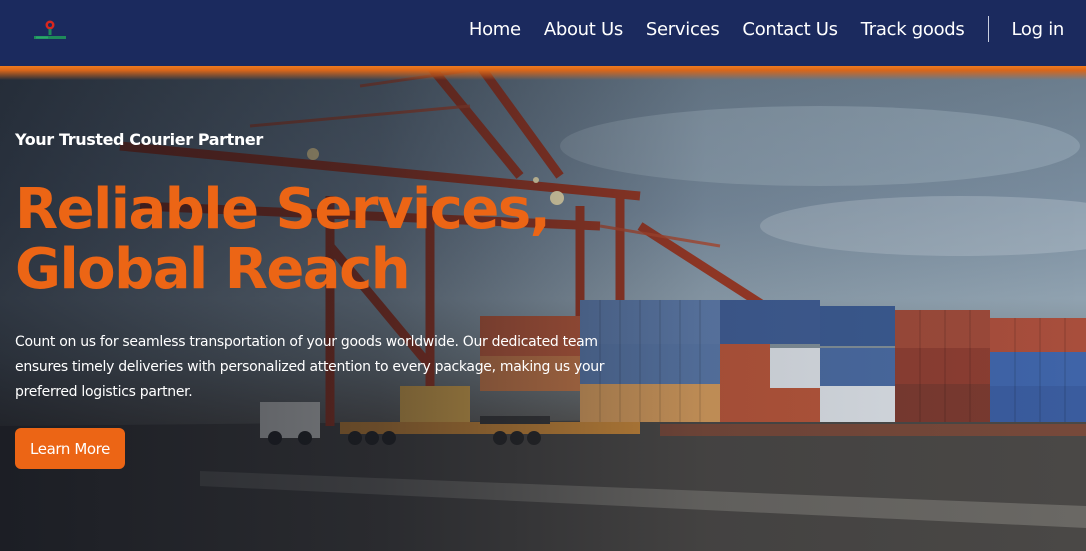  Describe the element at coordinates (913, 29) in the screenshot. I see `nav-track-goods-link: Track goods` at that location.